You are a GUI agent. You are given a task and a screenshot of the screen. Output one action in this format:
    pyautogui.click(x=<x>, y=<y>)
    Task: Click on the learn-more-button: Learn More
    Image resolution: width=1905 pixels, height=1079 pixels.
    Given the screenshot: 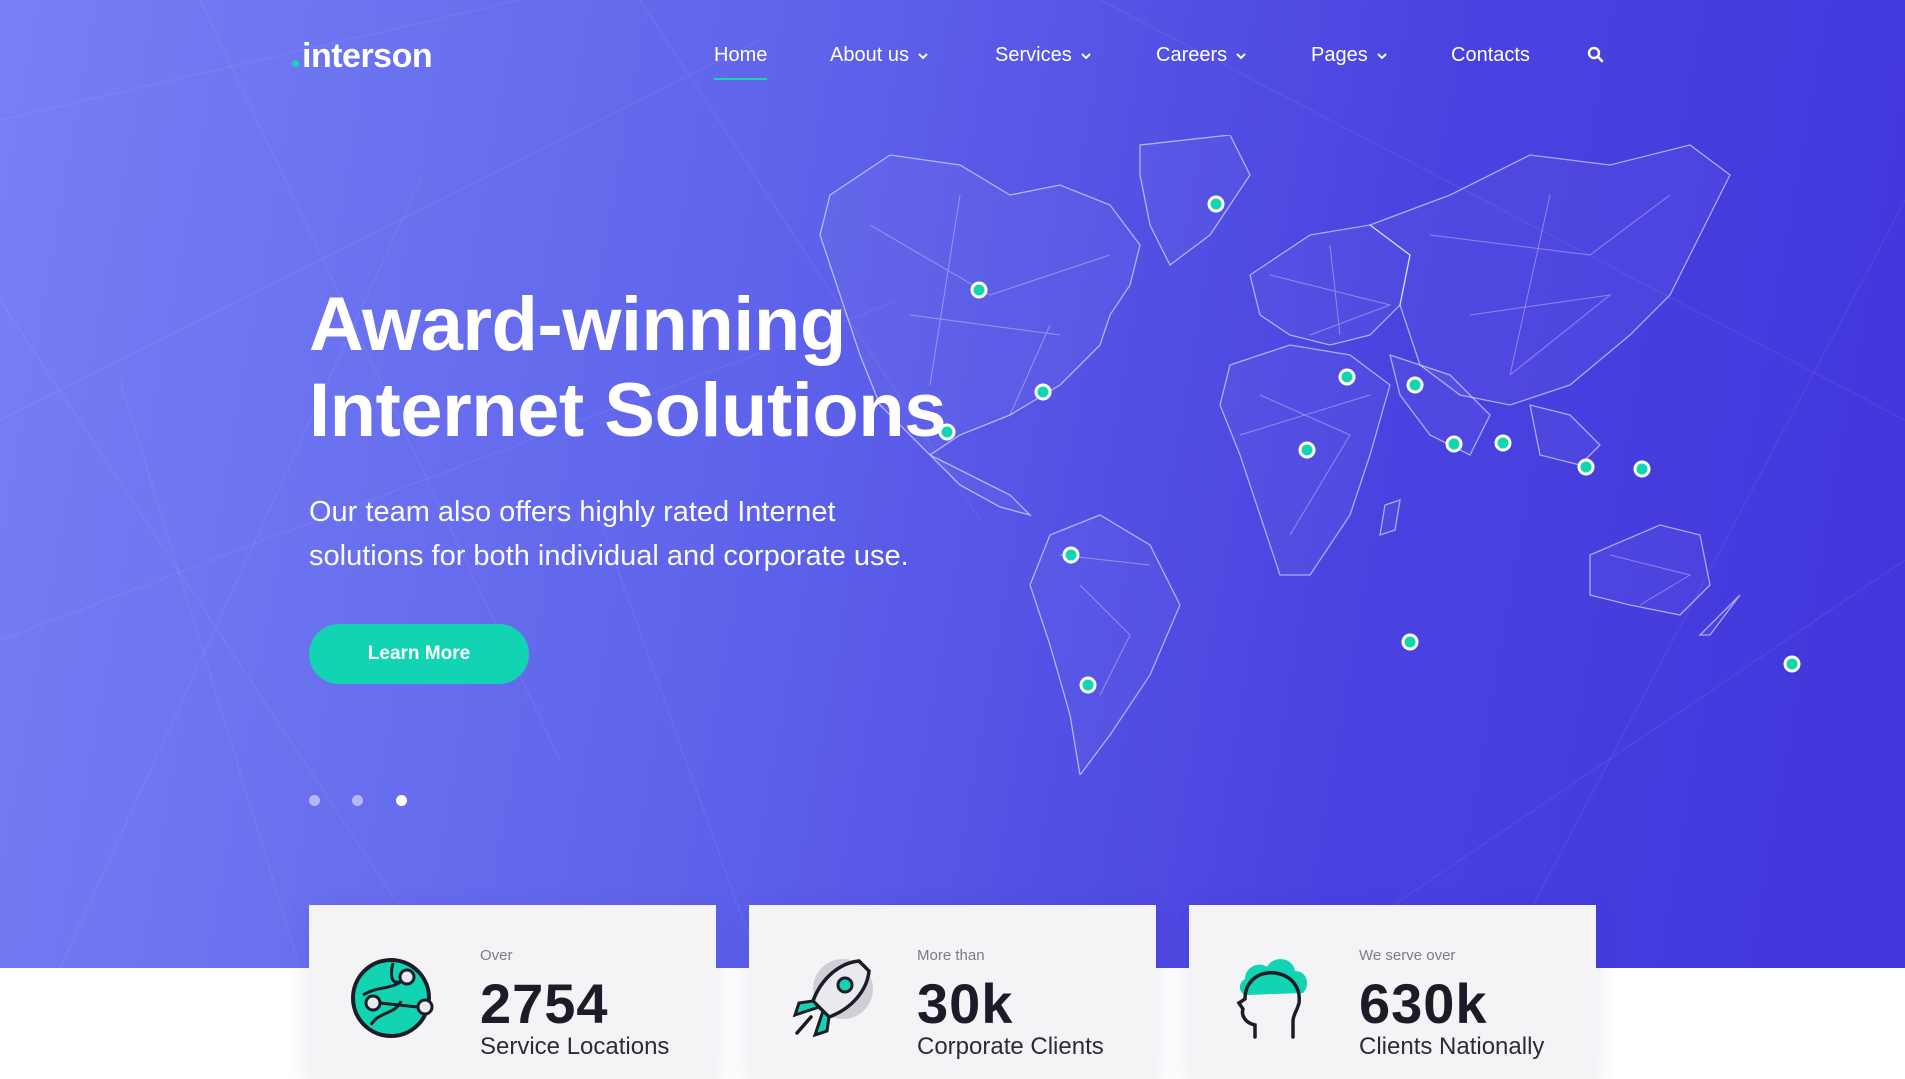 What is the action you would take?
    pyautogui.click(x=419, y=654)
    